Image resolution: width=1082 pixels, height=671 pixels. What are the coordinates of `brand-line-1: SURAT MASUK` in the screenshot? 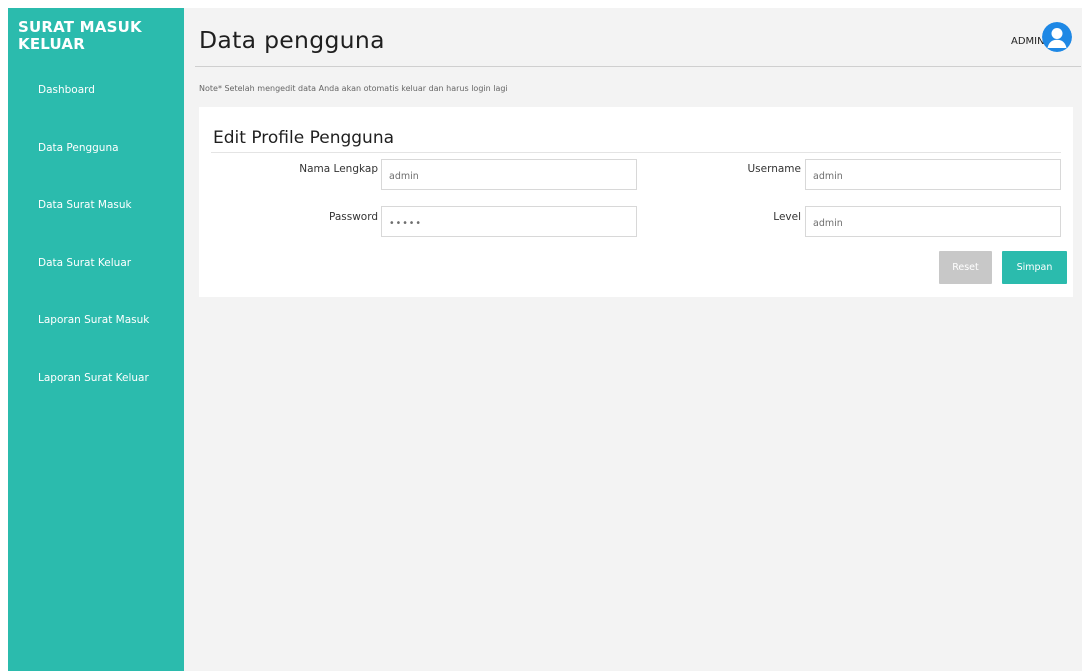 It's located at (80, 27).